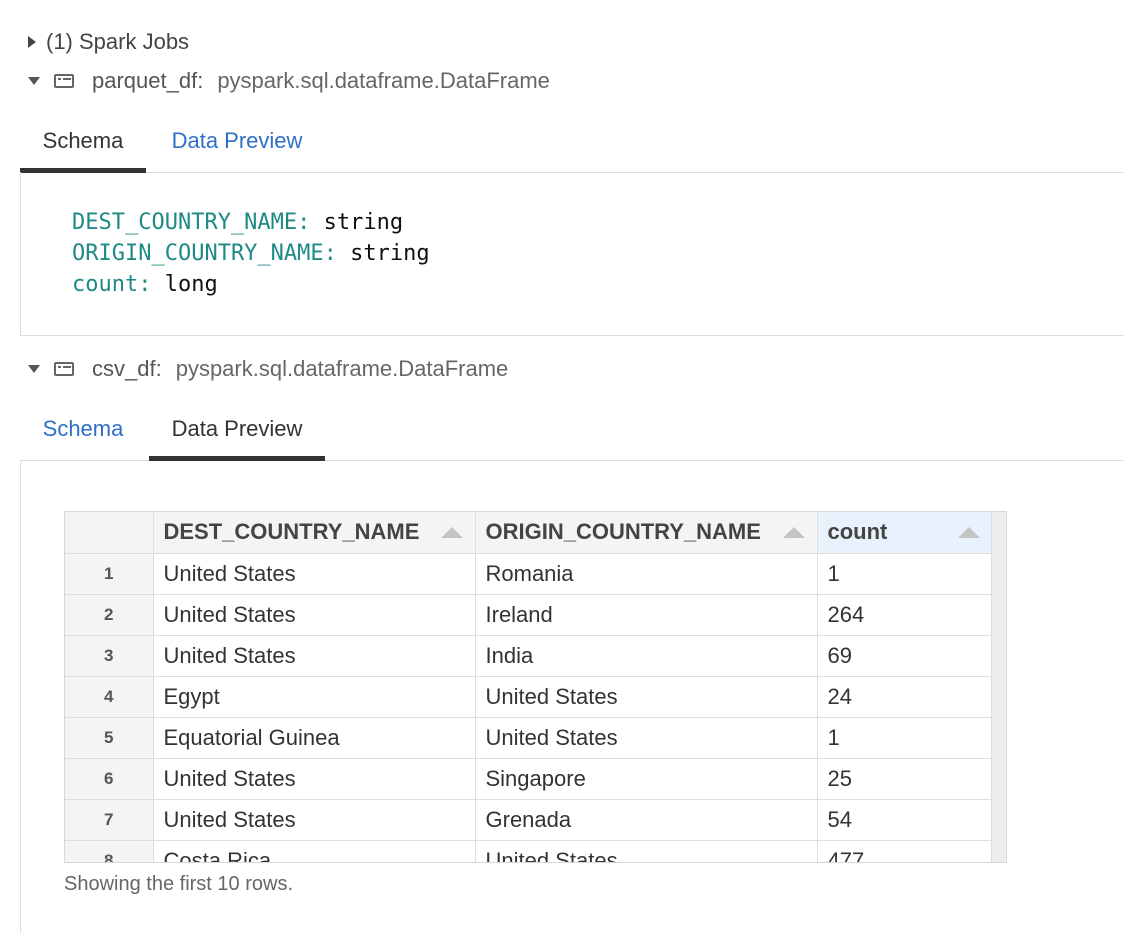  Describe the element at coordinates (905, 779) in the screenshot. I see `cell-count: 25` at that location.